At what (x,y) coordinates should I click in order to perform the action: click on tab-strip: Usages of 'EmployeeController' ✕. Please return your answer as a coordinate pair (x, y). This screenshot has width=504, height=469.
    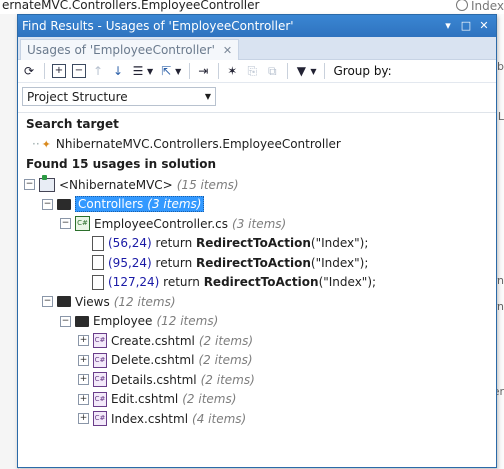
    Looking at the image, I should click on (257, 48).